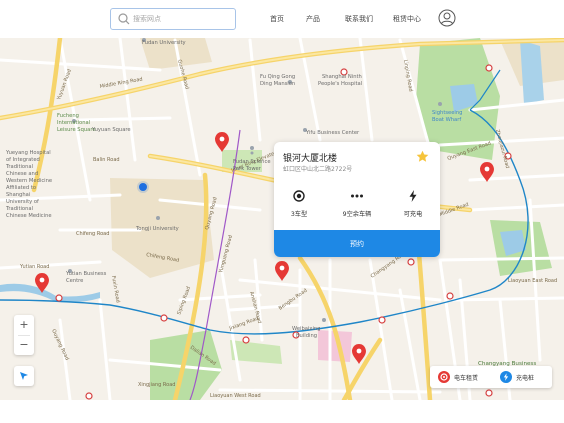  I want to click on map-label-chifeng-road: Chifeng Road, so click(92, 234).